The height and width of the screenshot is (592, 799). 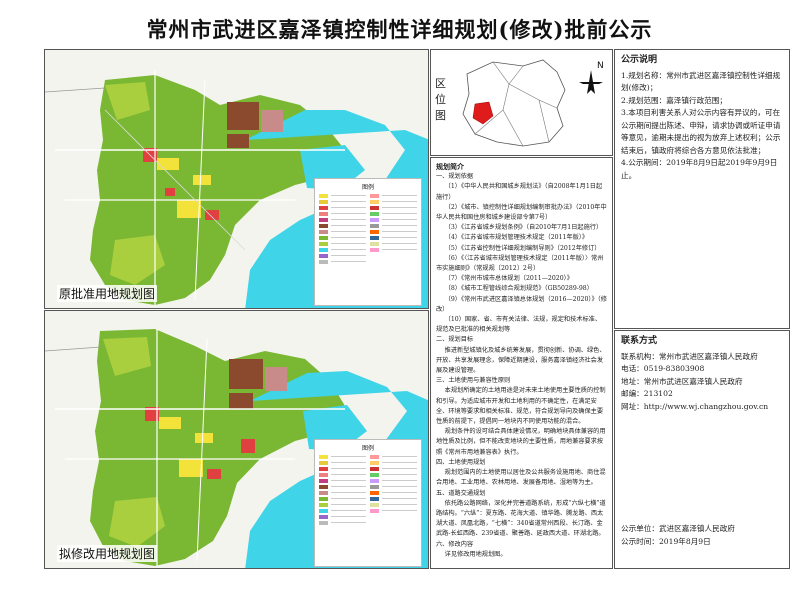 I want to click on intro-item: （1）《中华人民共和国城乡规划法》（自2008年1月1日起施行）, so click(x=519, y=192).